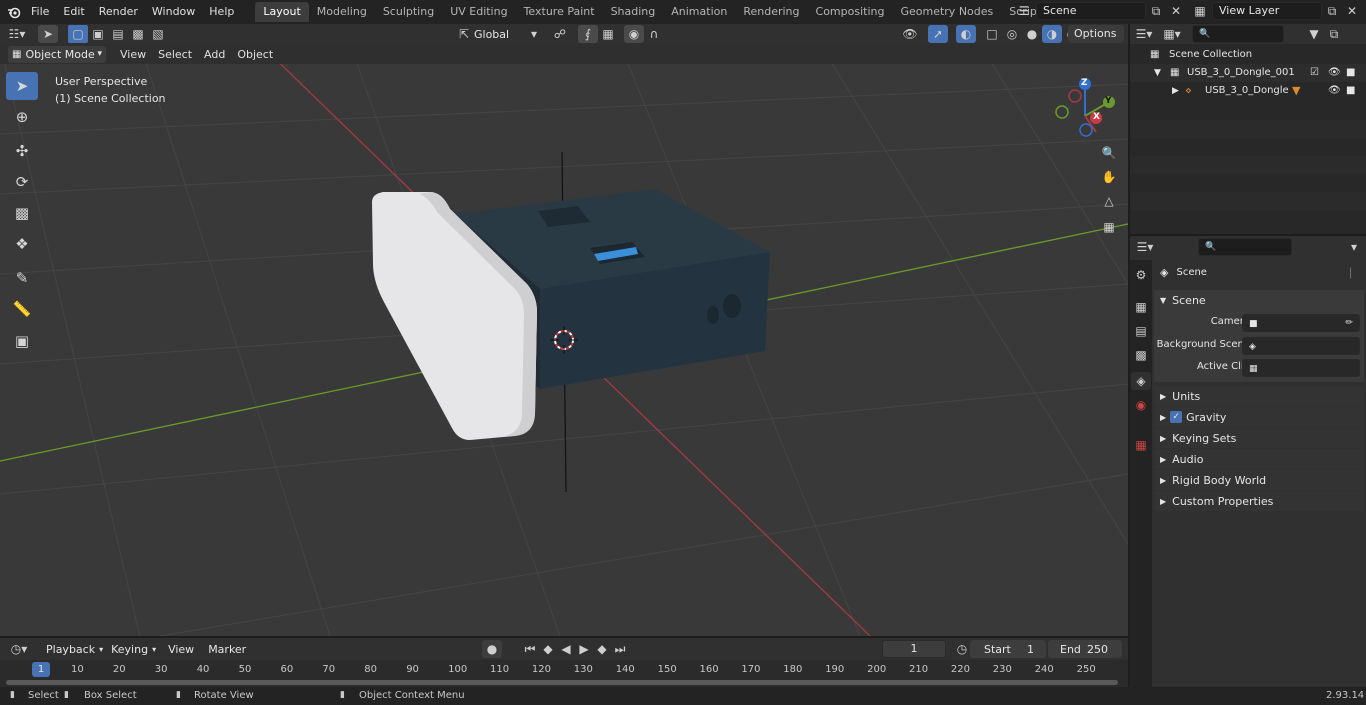  Describe the element at coordinates (22, 309) in the screenshot. I see `measure-tool-icon: 📏` at that location.